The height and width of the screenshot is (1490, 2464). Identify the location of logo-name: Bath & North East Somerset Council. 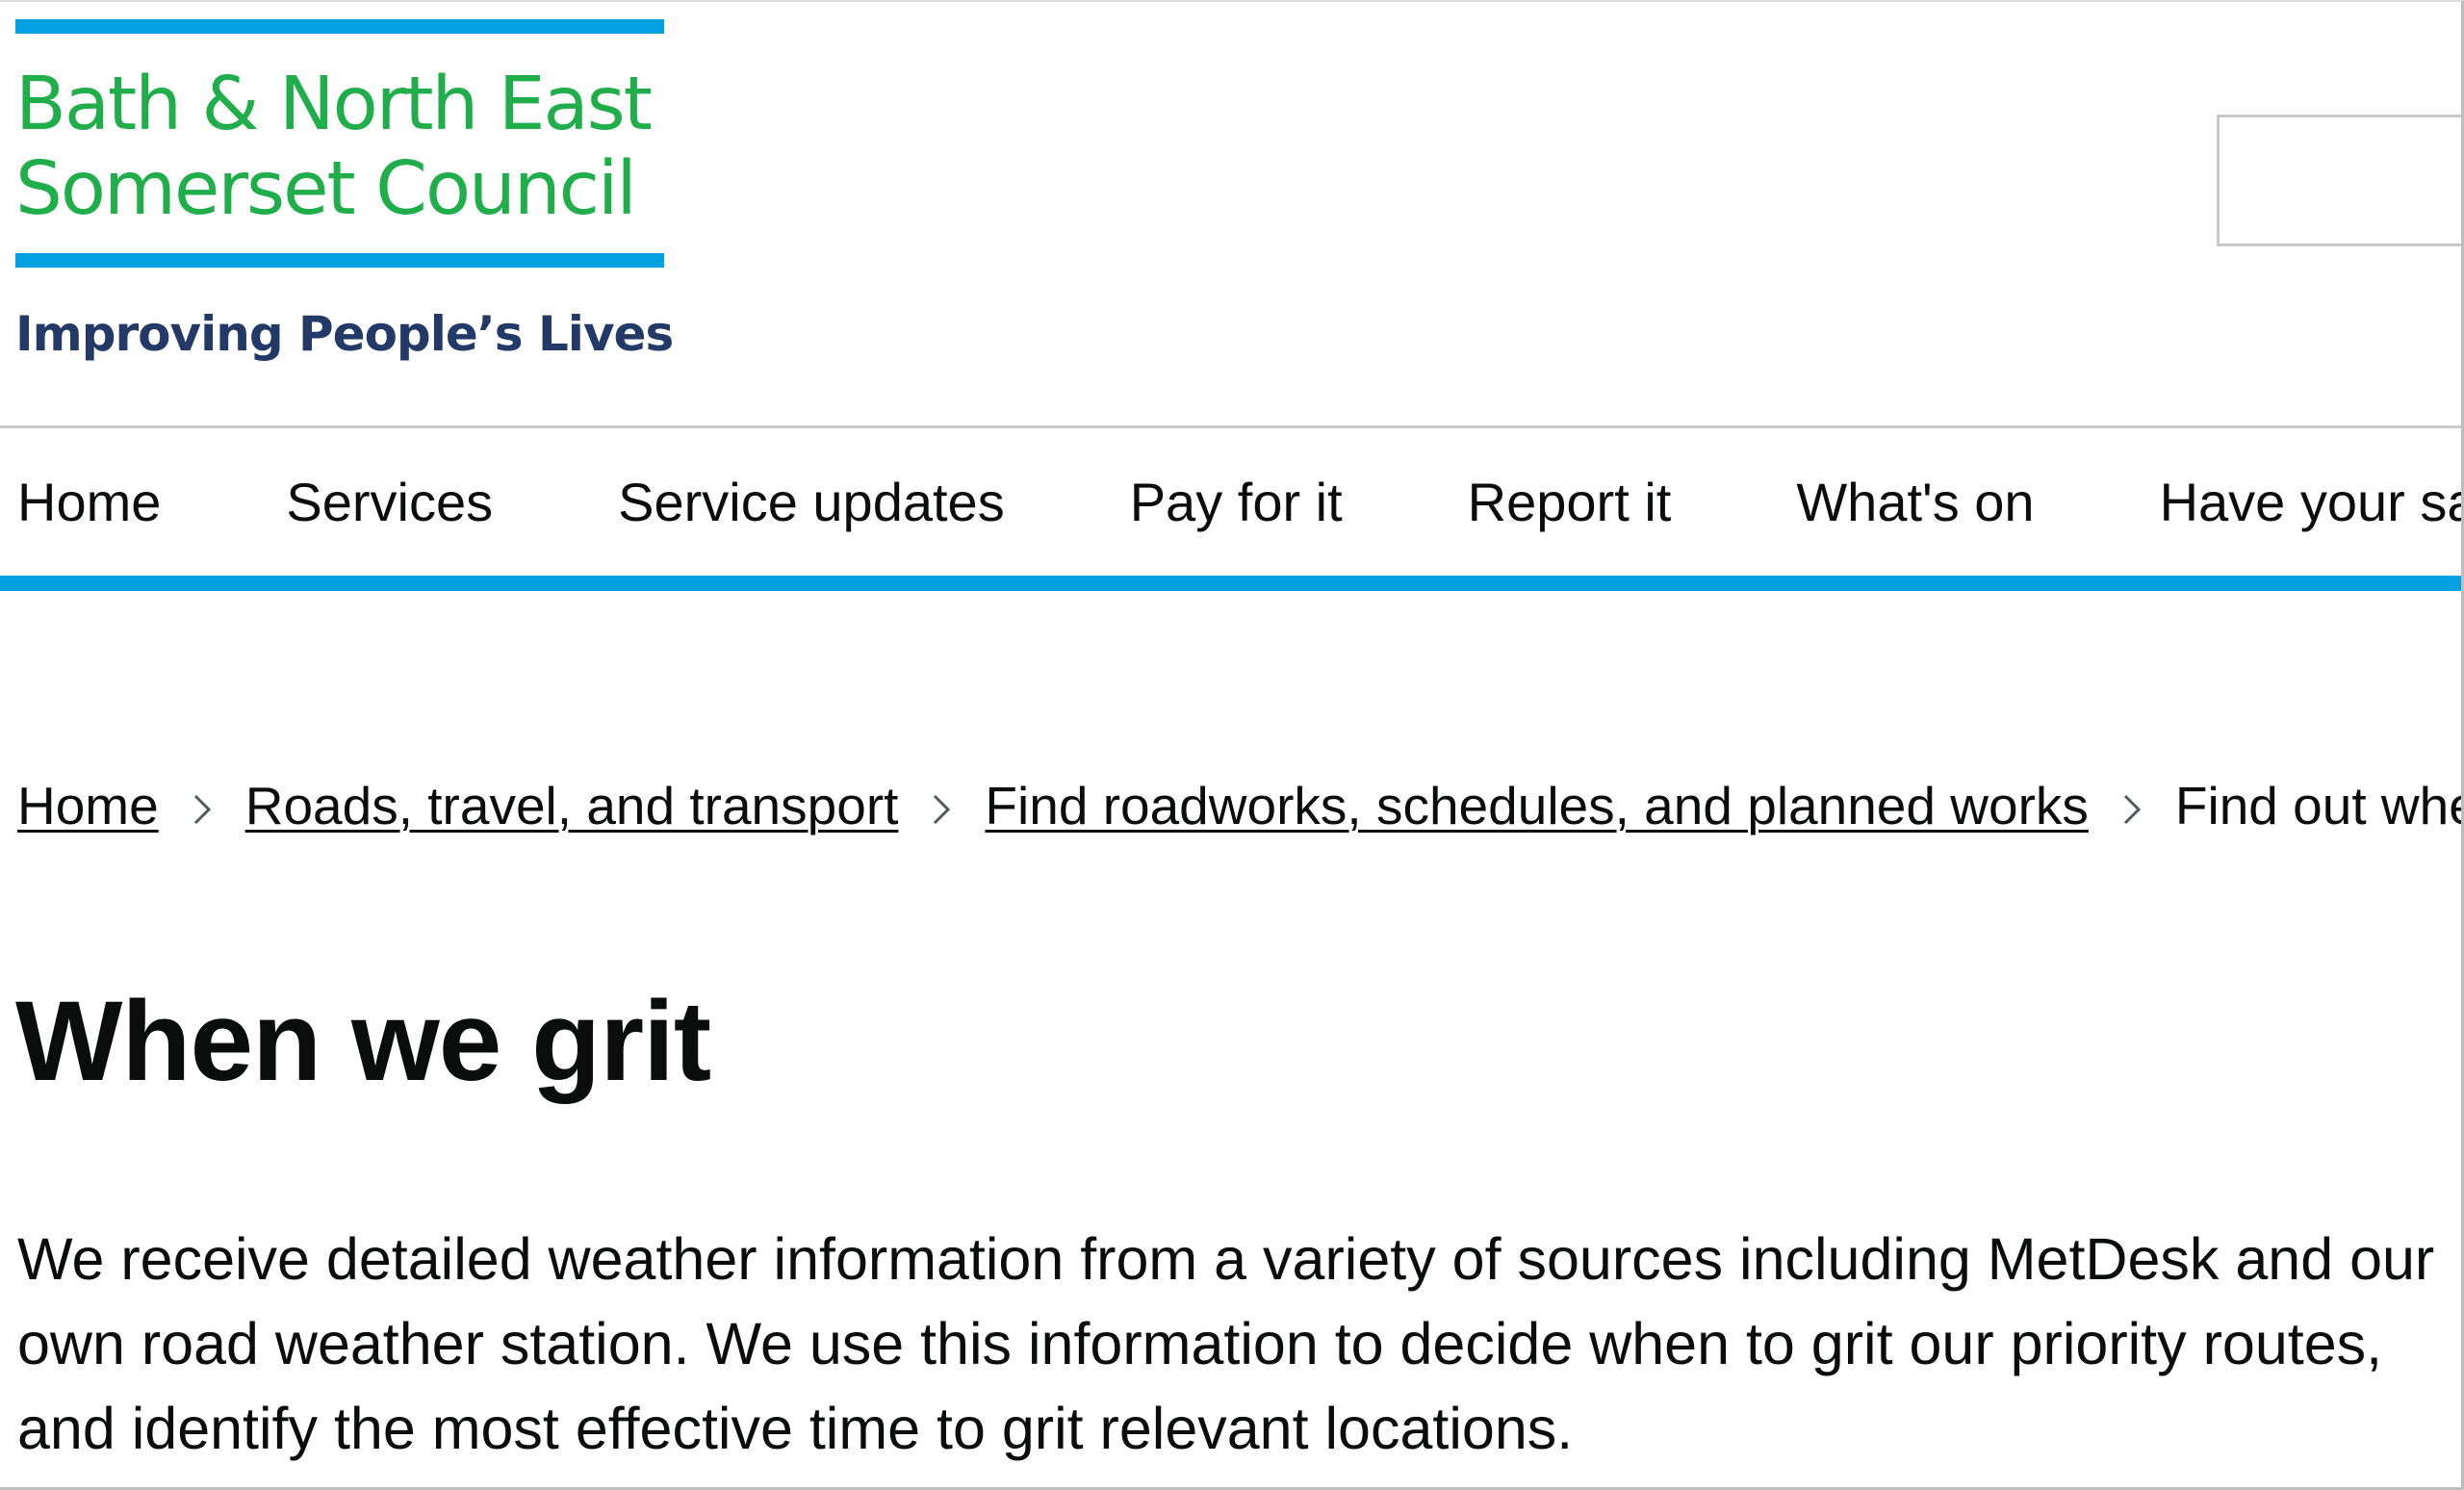
(339, 143).